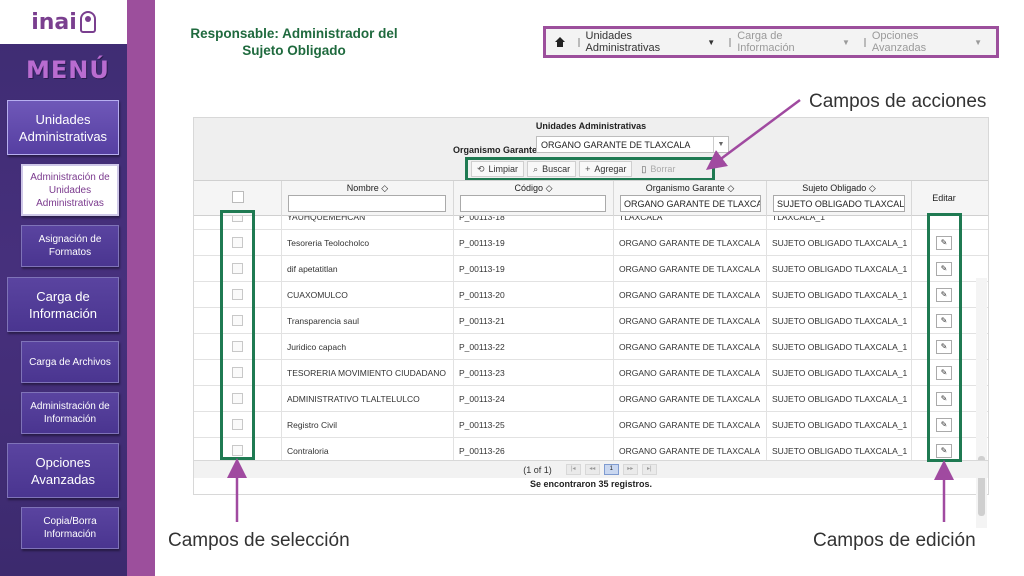 This screenshot has height=576, width=1024. I want to click on sidebar-edge, so click(141, 288).